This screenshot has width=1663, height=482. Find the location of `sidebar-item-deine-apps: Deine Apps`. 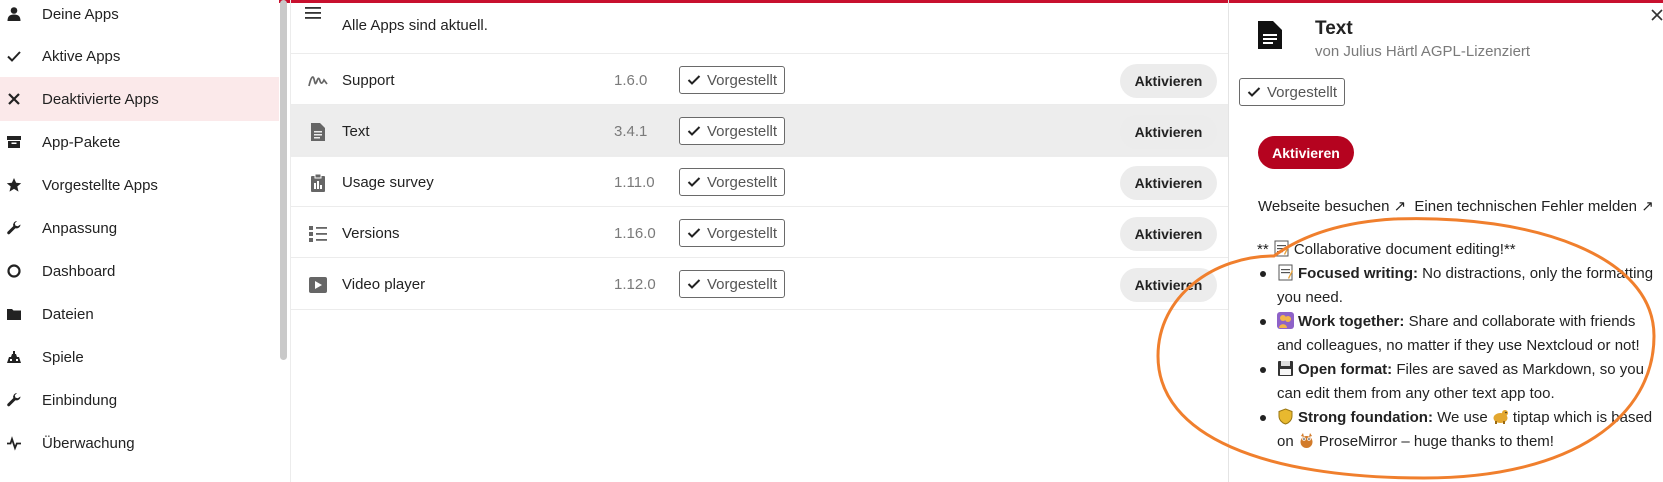

sidebar-item-deine-apps: Deine Apps is located at coordinates (139, 18).